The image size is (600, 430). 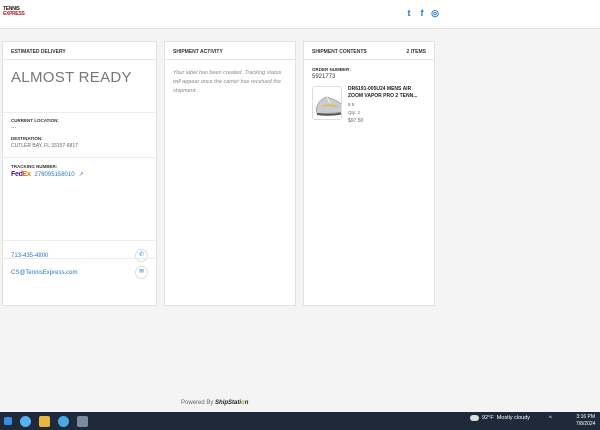 I want to click on fedex-ex: Ex, so click(x=26, y=174).